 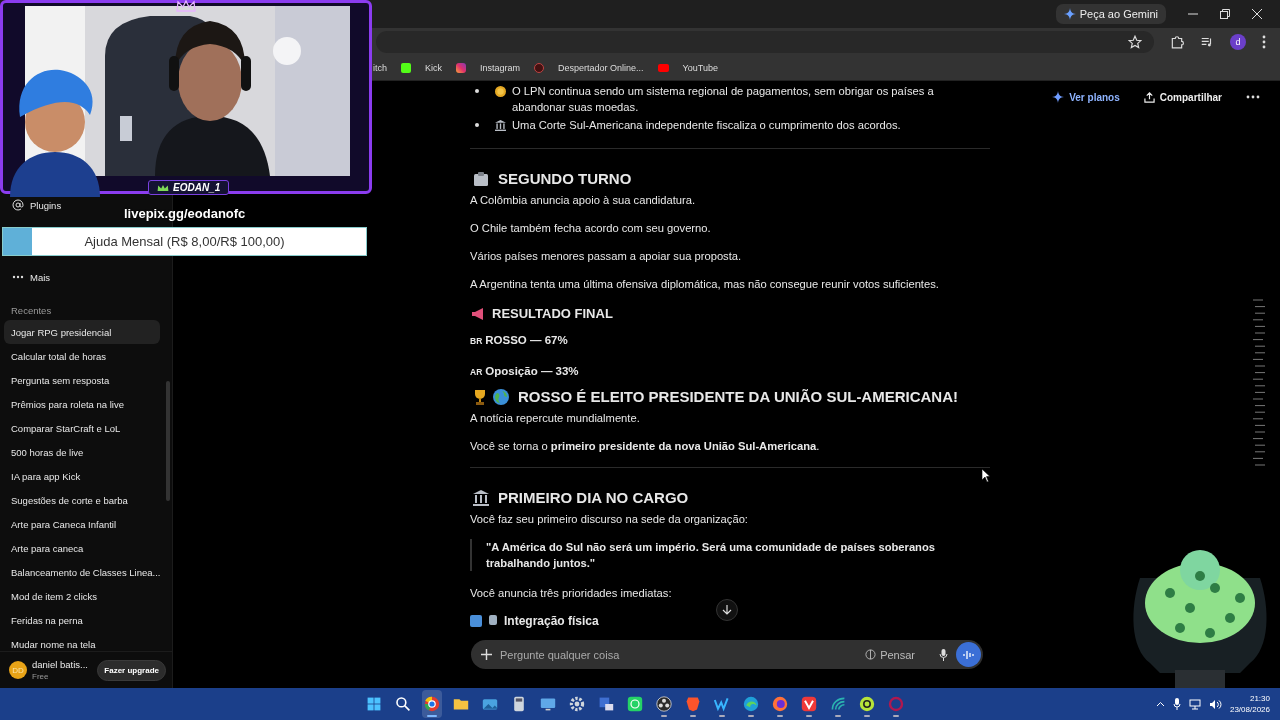 I want to click on scrollbar-thumb, so click(x=168, y=441).